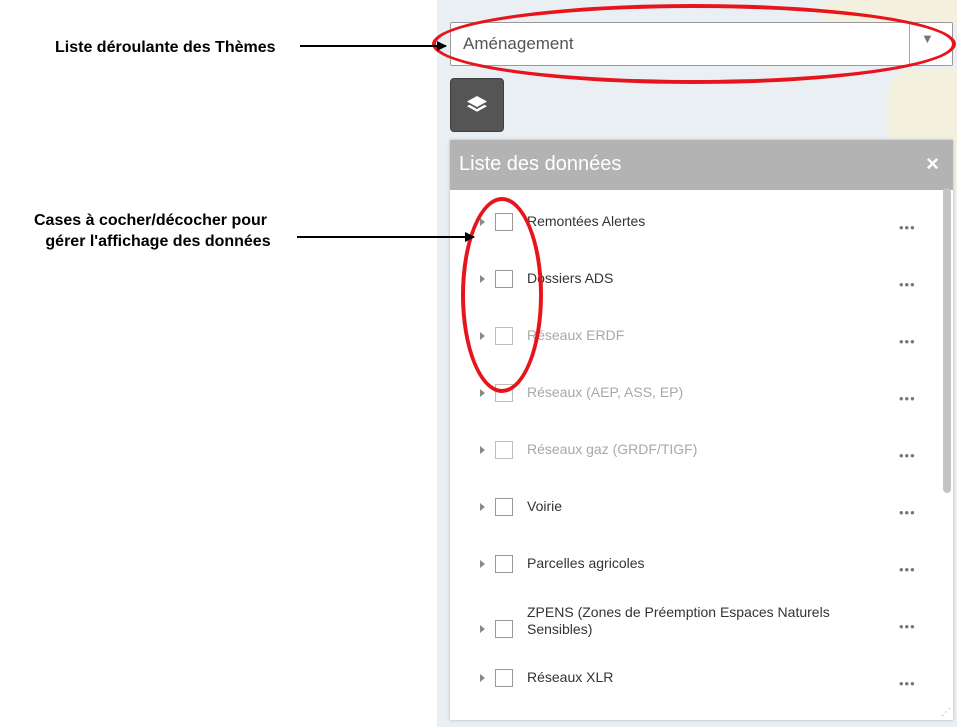  What do you see at coordinates (946, 712) in the screenshot?
I see `resize-grip-icon: ⋰` at bounding box center [946, 712].